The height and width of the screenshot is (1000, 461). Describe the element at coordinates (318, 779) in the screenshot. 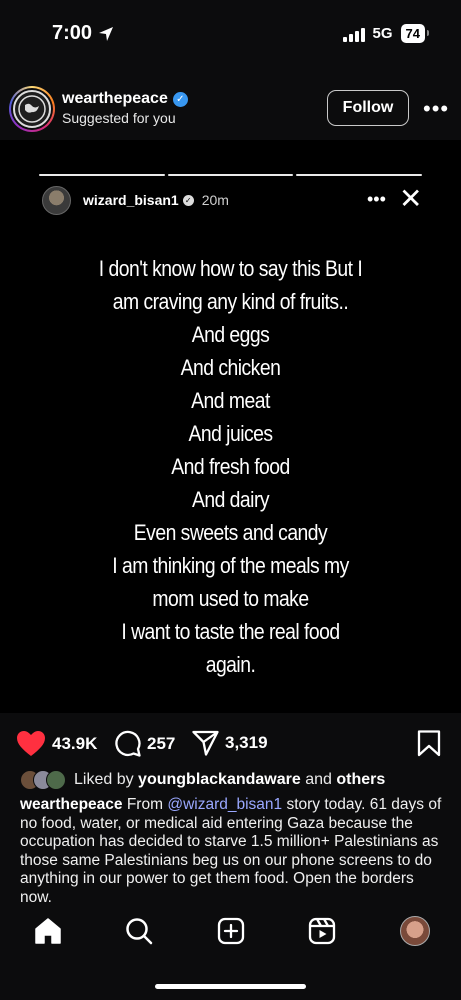

I see `liked-by-and: and` at that location.